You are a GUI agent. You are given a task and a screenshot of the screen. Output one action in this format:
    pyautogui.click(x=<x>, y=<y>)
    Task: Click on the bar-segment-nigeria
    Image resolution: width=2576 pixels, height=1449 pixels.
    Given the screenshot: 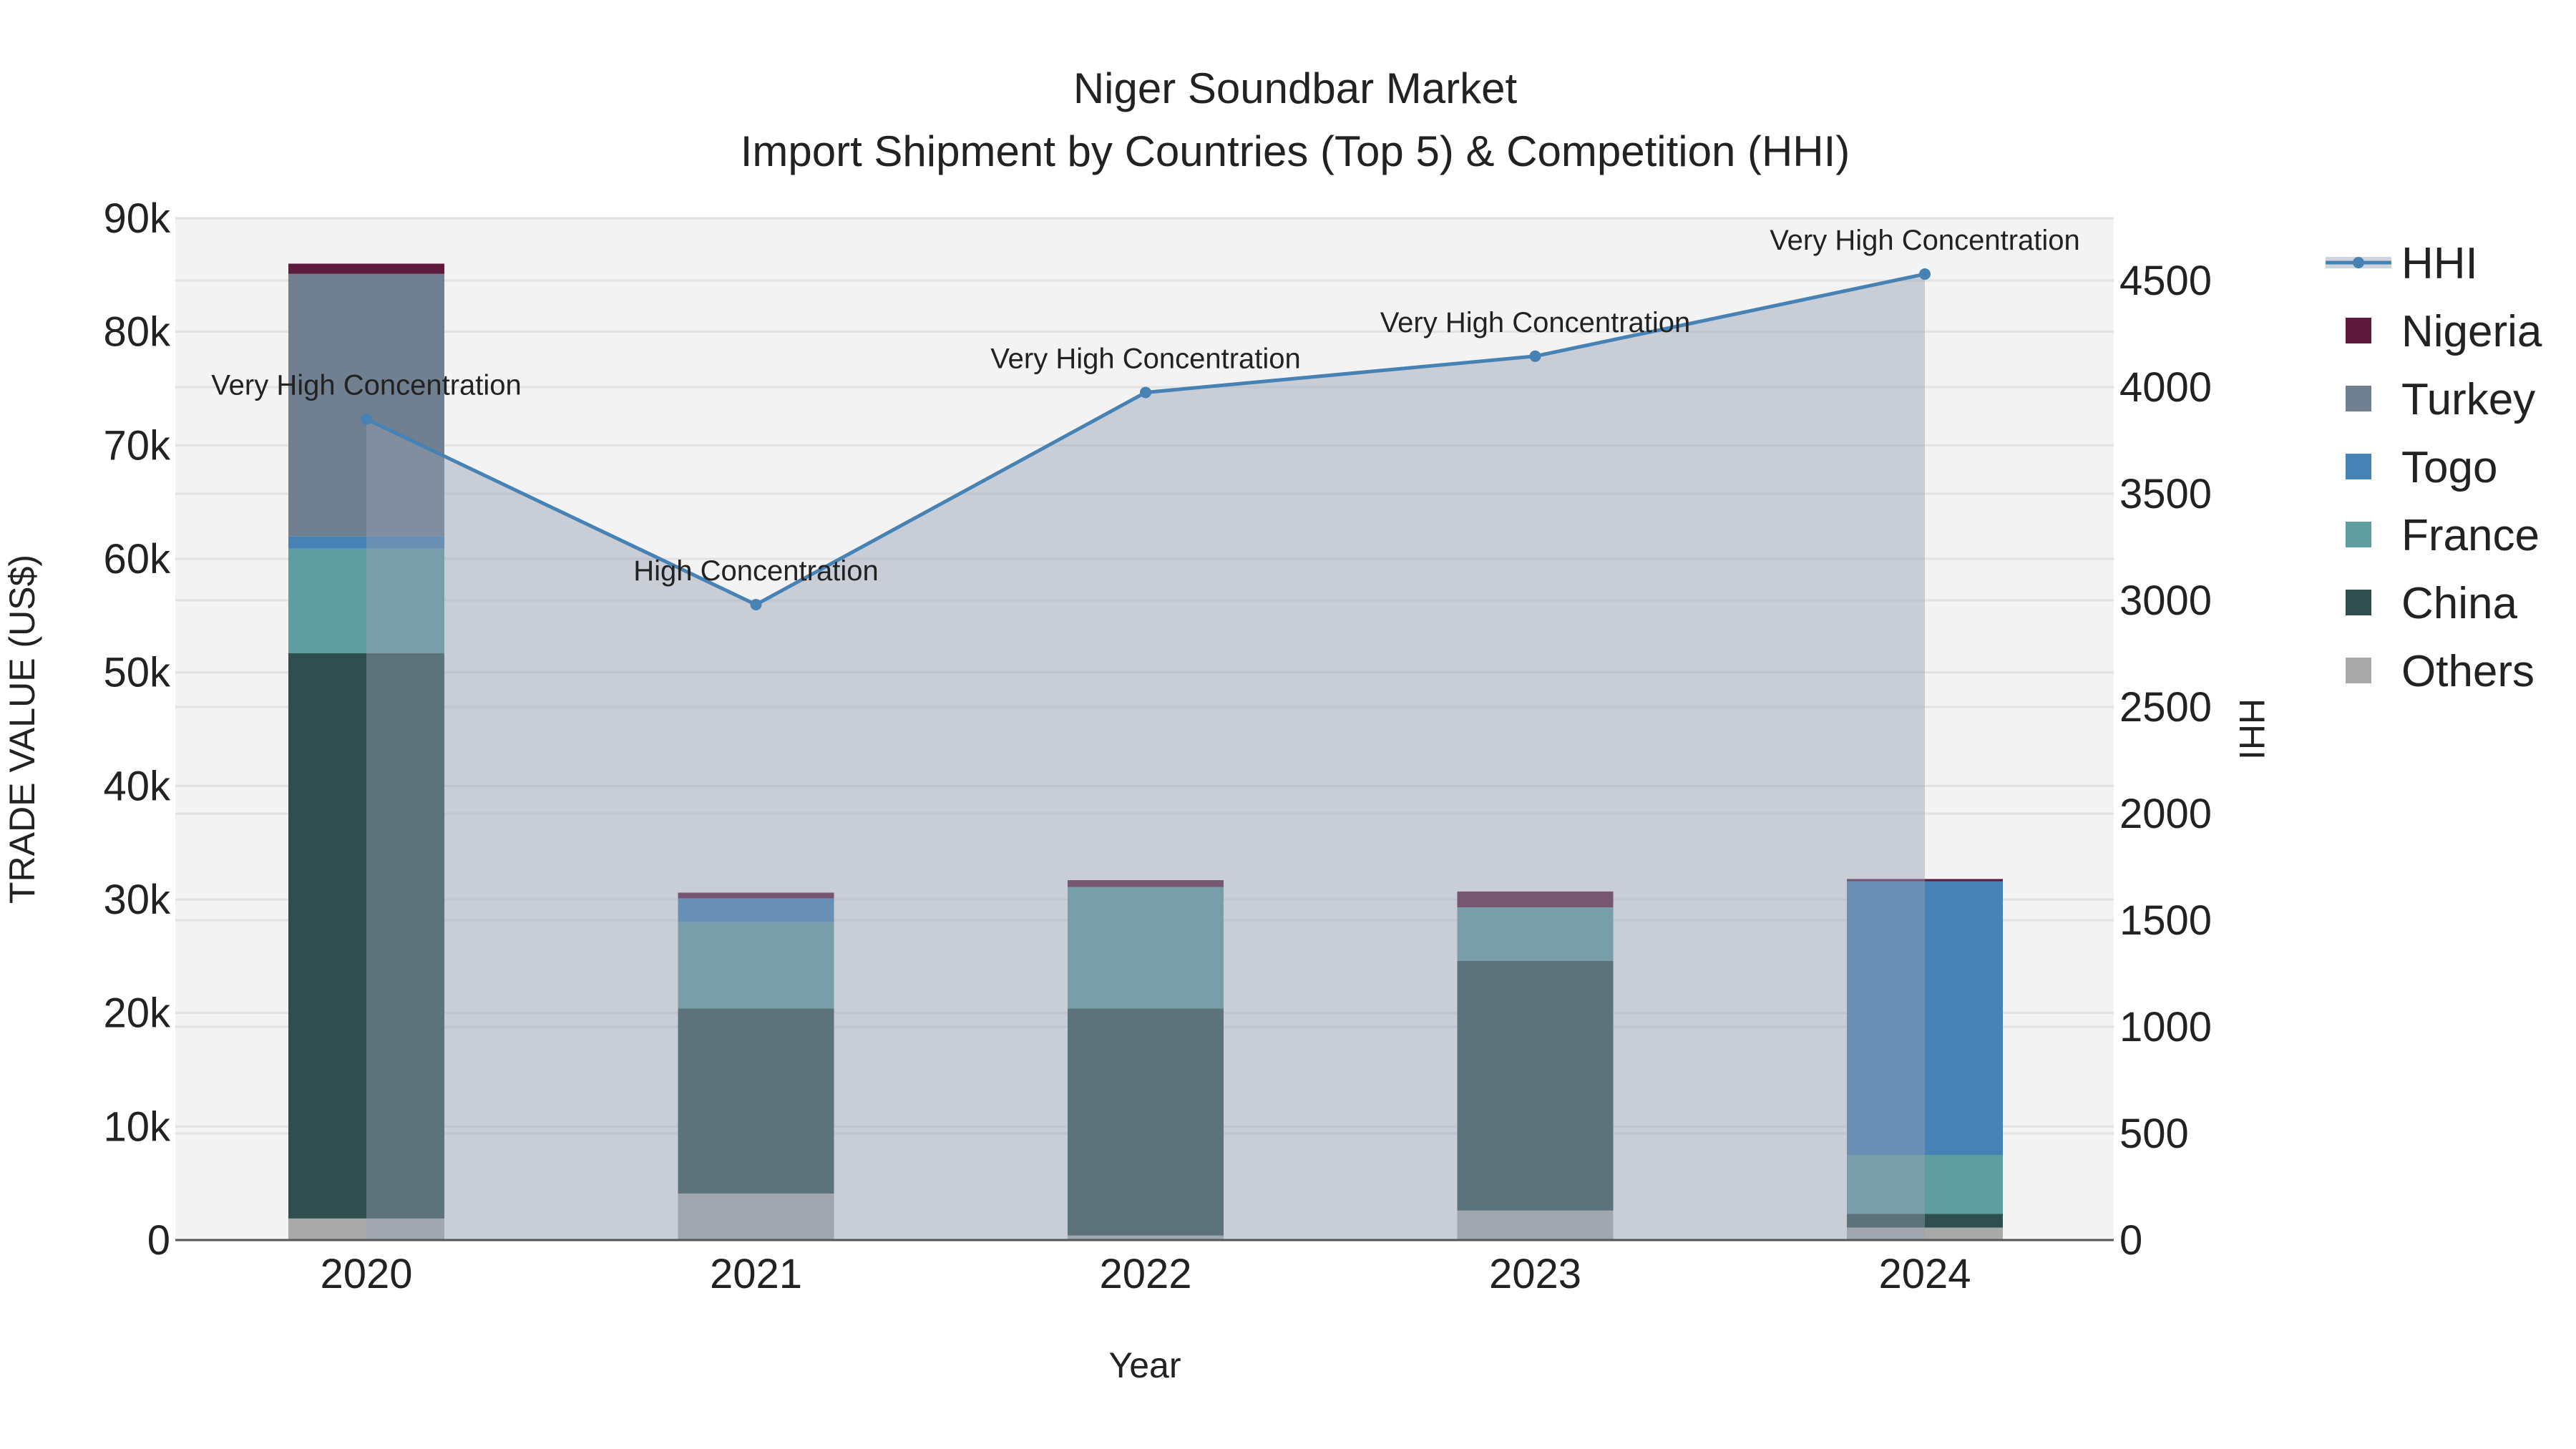 What is the action you would take?
    pyautogui.click(x=366, y=268)
    